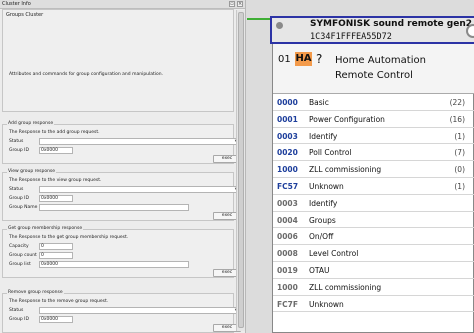 The height and width of the screenshot is (333, 474). What do you see at coordinates (287, 153) in the screenshot?
I see `cluster-id: 0020` at bounding box center [287, 153].